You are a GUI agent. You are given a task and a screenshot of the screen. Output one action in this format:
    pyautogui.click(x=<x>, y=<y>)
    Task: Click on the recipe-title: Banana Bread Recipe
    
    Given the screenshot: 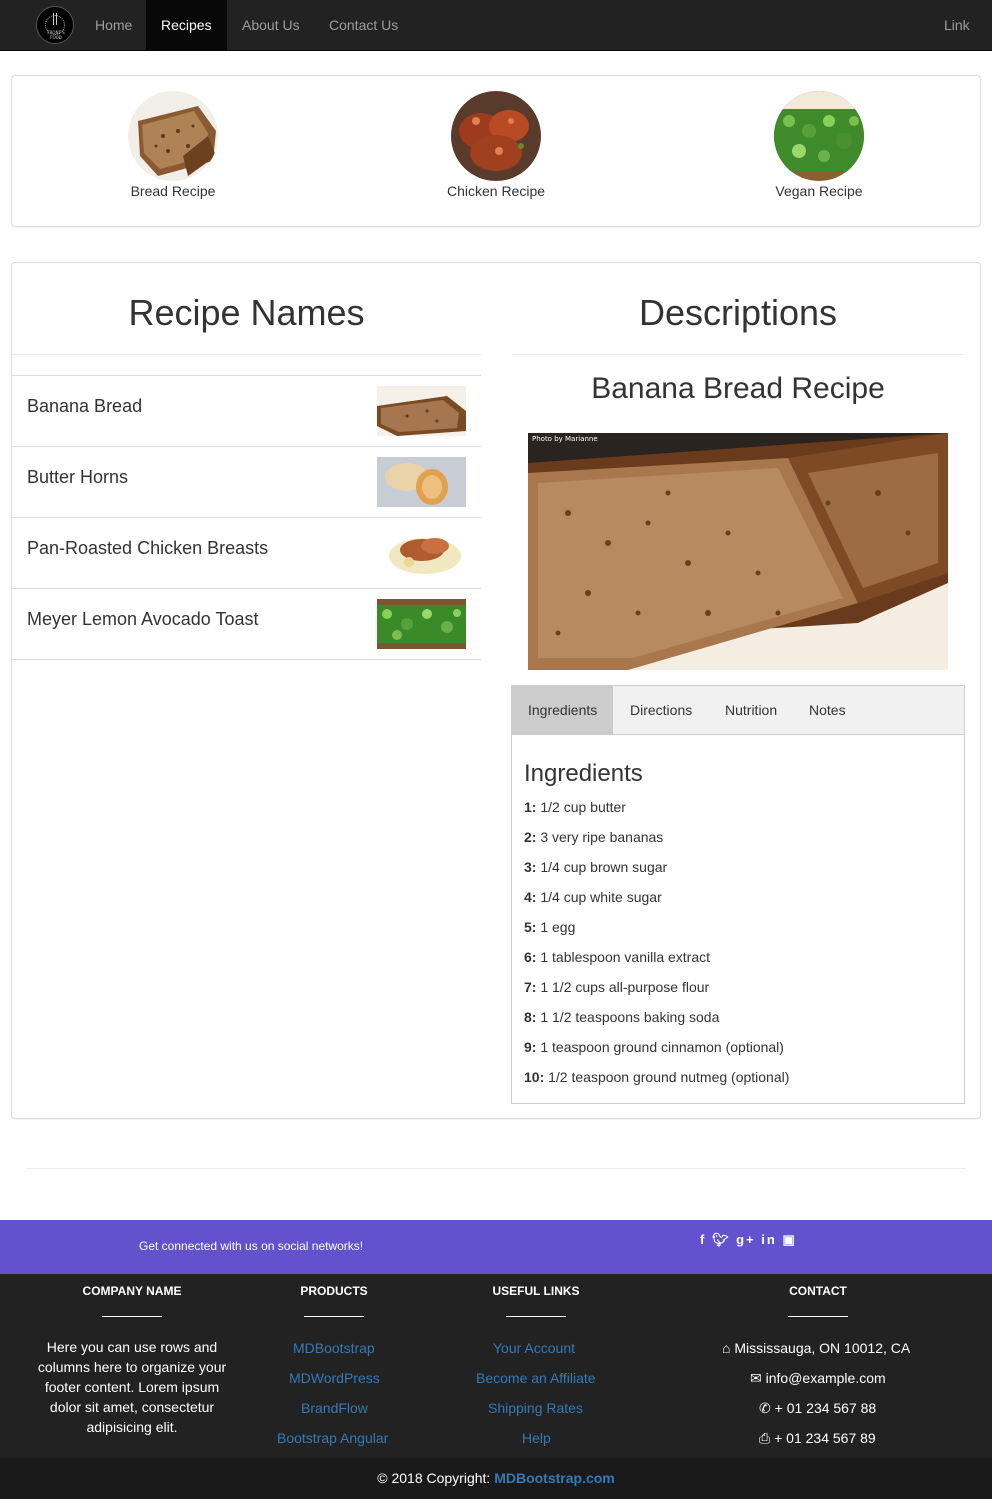 What is the action you would take?
    pyautogui.click(x=738, y=388)
    